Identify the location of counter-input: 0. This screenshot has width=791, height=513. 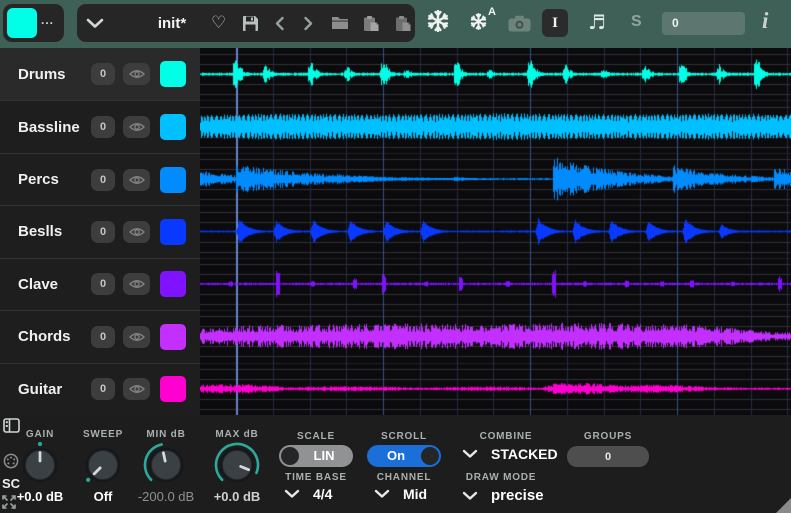
(703, 23).